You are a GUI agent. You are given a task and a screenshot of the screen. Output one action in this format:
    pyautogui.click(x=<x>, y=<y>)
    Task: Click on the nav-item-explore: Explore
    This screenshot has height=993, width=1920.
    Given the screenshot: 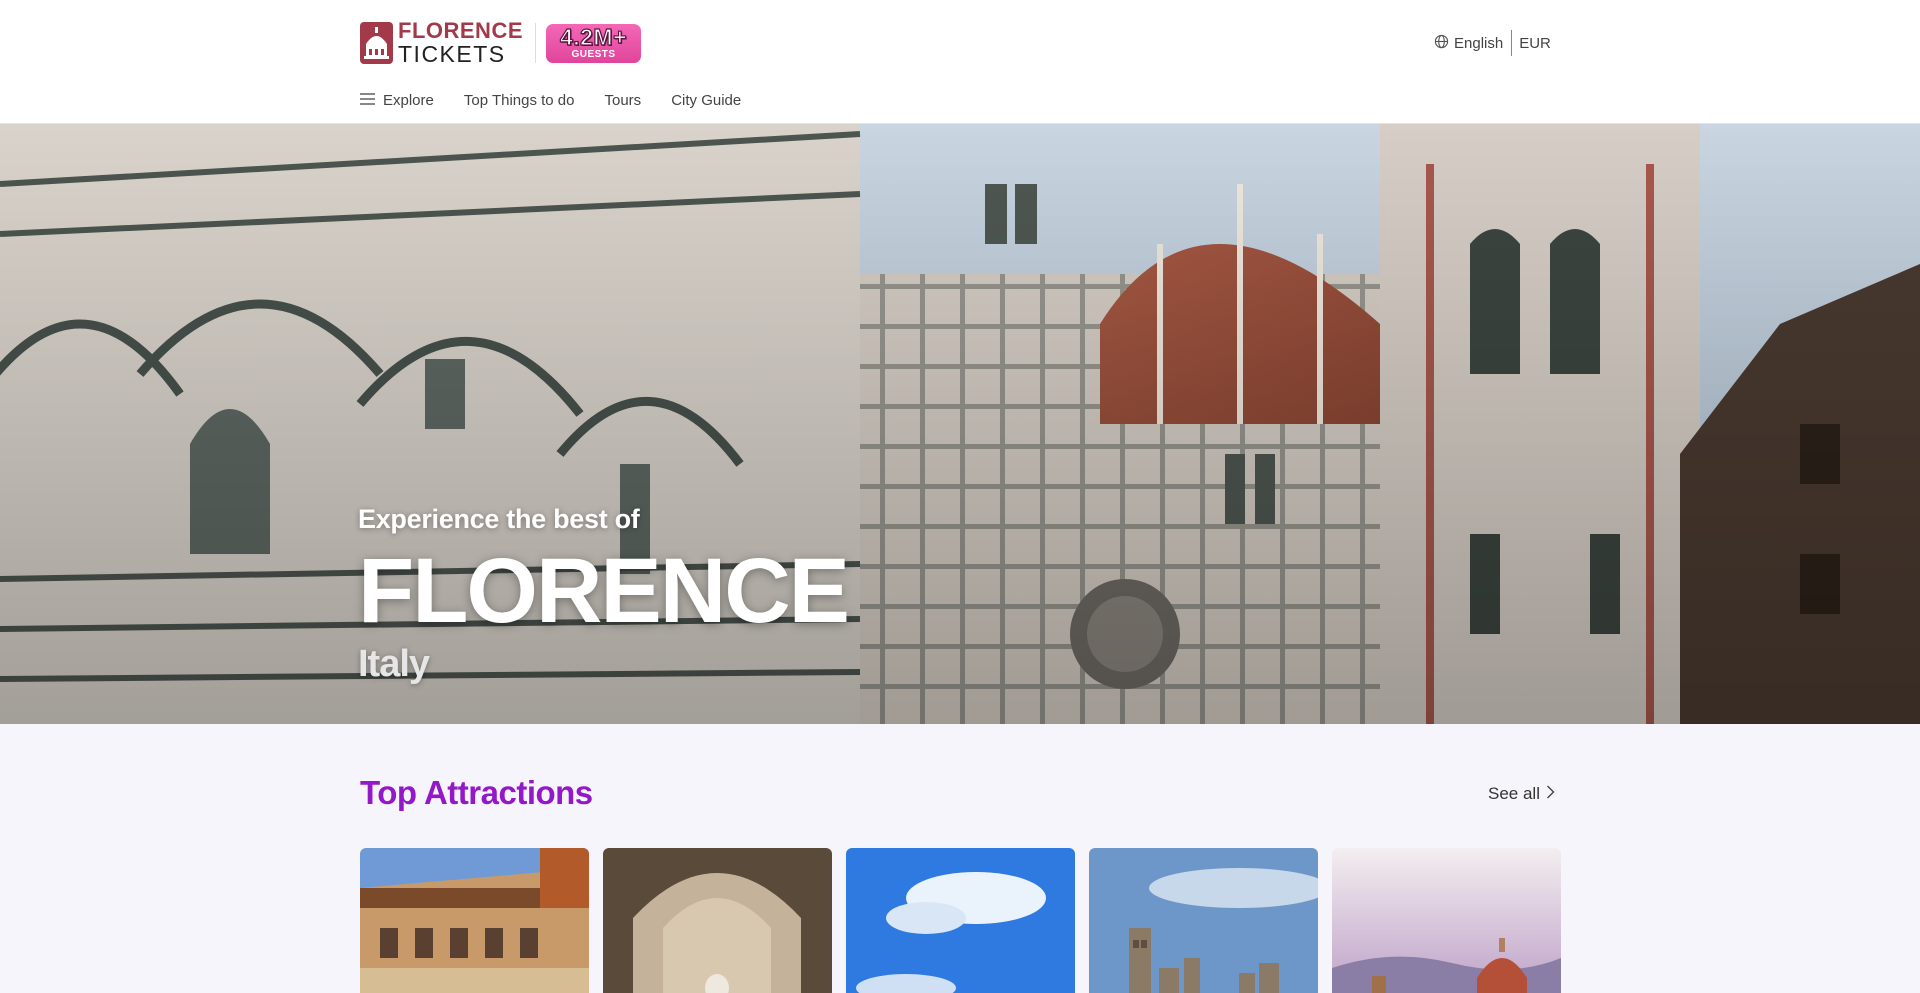 What is the action you would take?
    pyautogui.click(x=397, y=100)
    